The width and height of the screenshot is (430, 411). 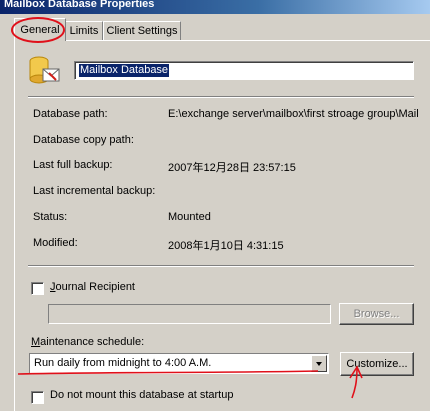 What do you see at coordinates (83, 140) in the screenshot?
I see `database-copy-path-label: Database copy path:` at bounding box center [83, 140].